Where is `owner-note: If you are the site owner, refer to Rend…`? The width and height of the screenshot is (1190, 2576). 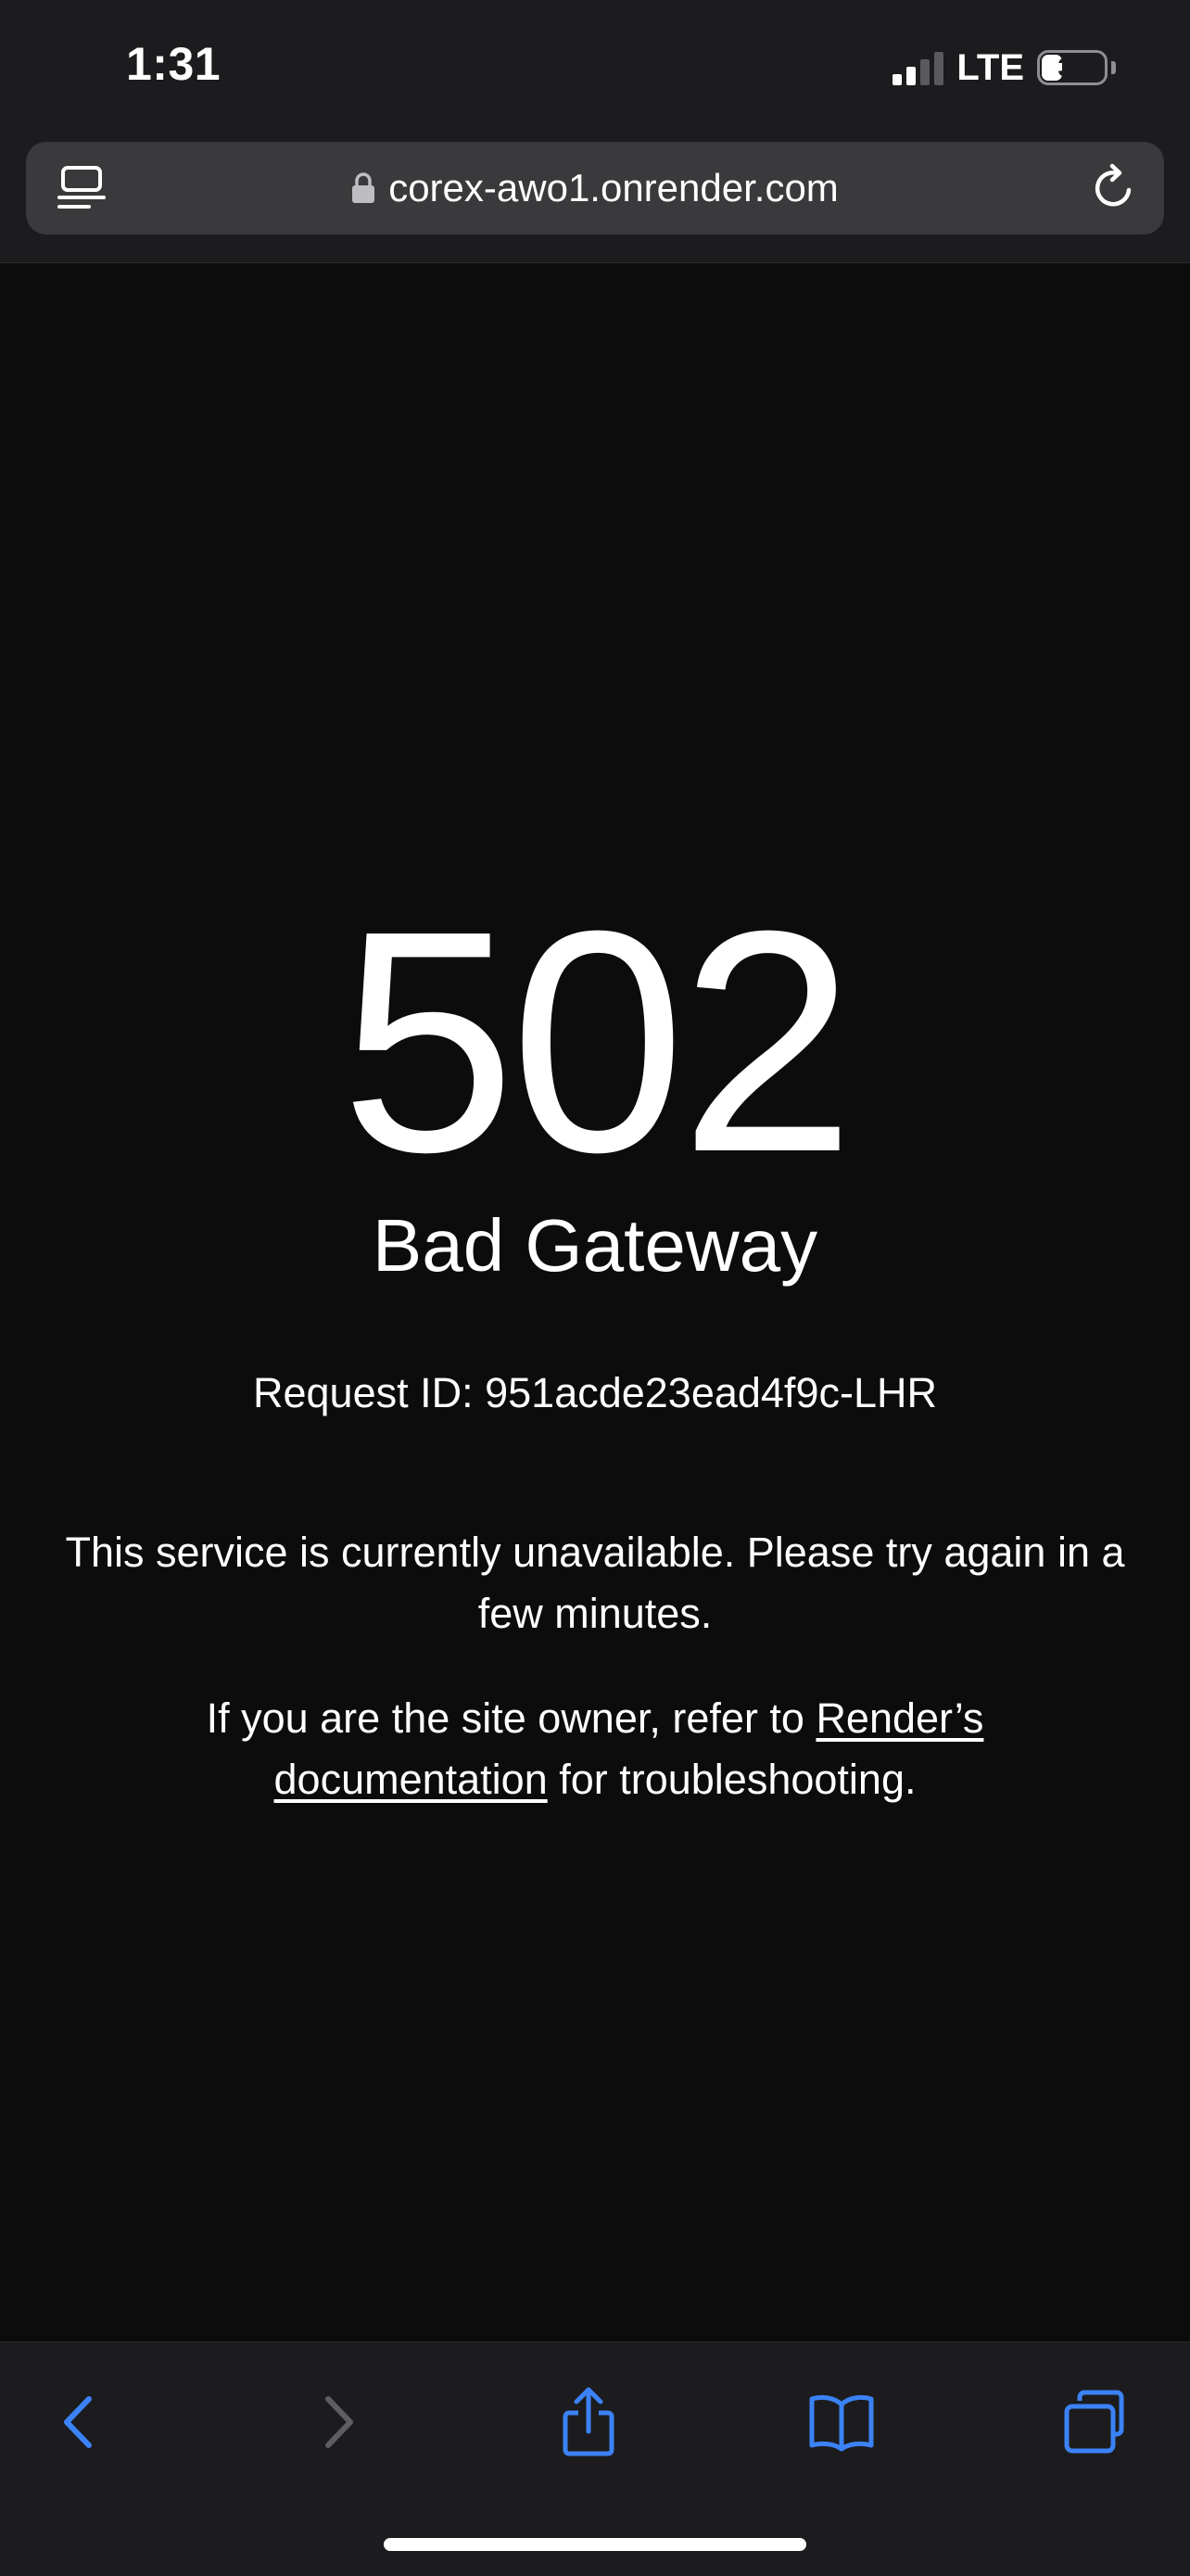 owner-note: If you are the site owner, refer to Rend… is located at coordinates (595, 1749).